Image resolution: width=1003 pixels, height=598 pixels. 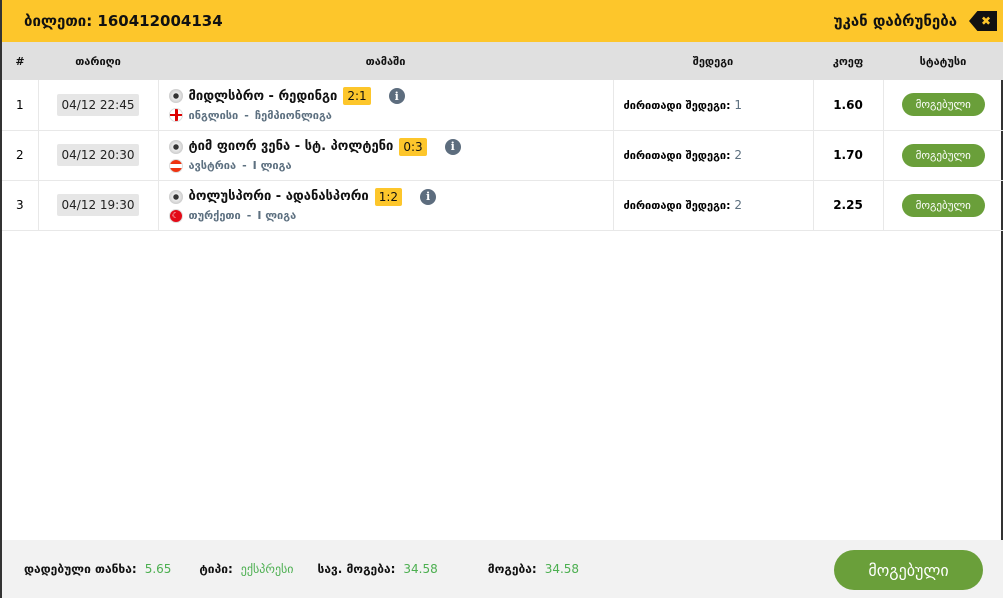 What do you see at coordinates (848, 205) in the screenshot?
I see `coef-value: 2.25` at bounding box center [848, 205].